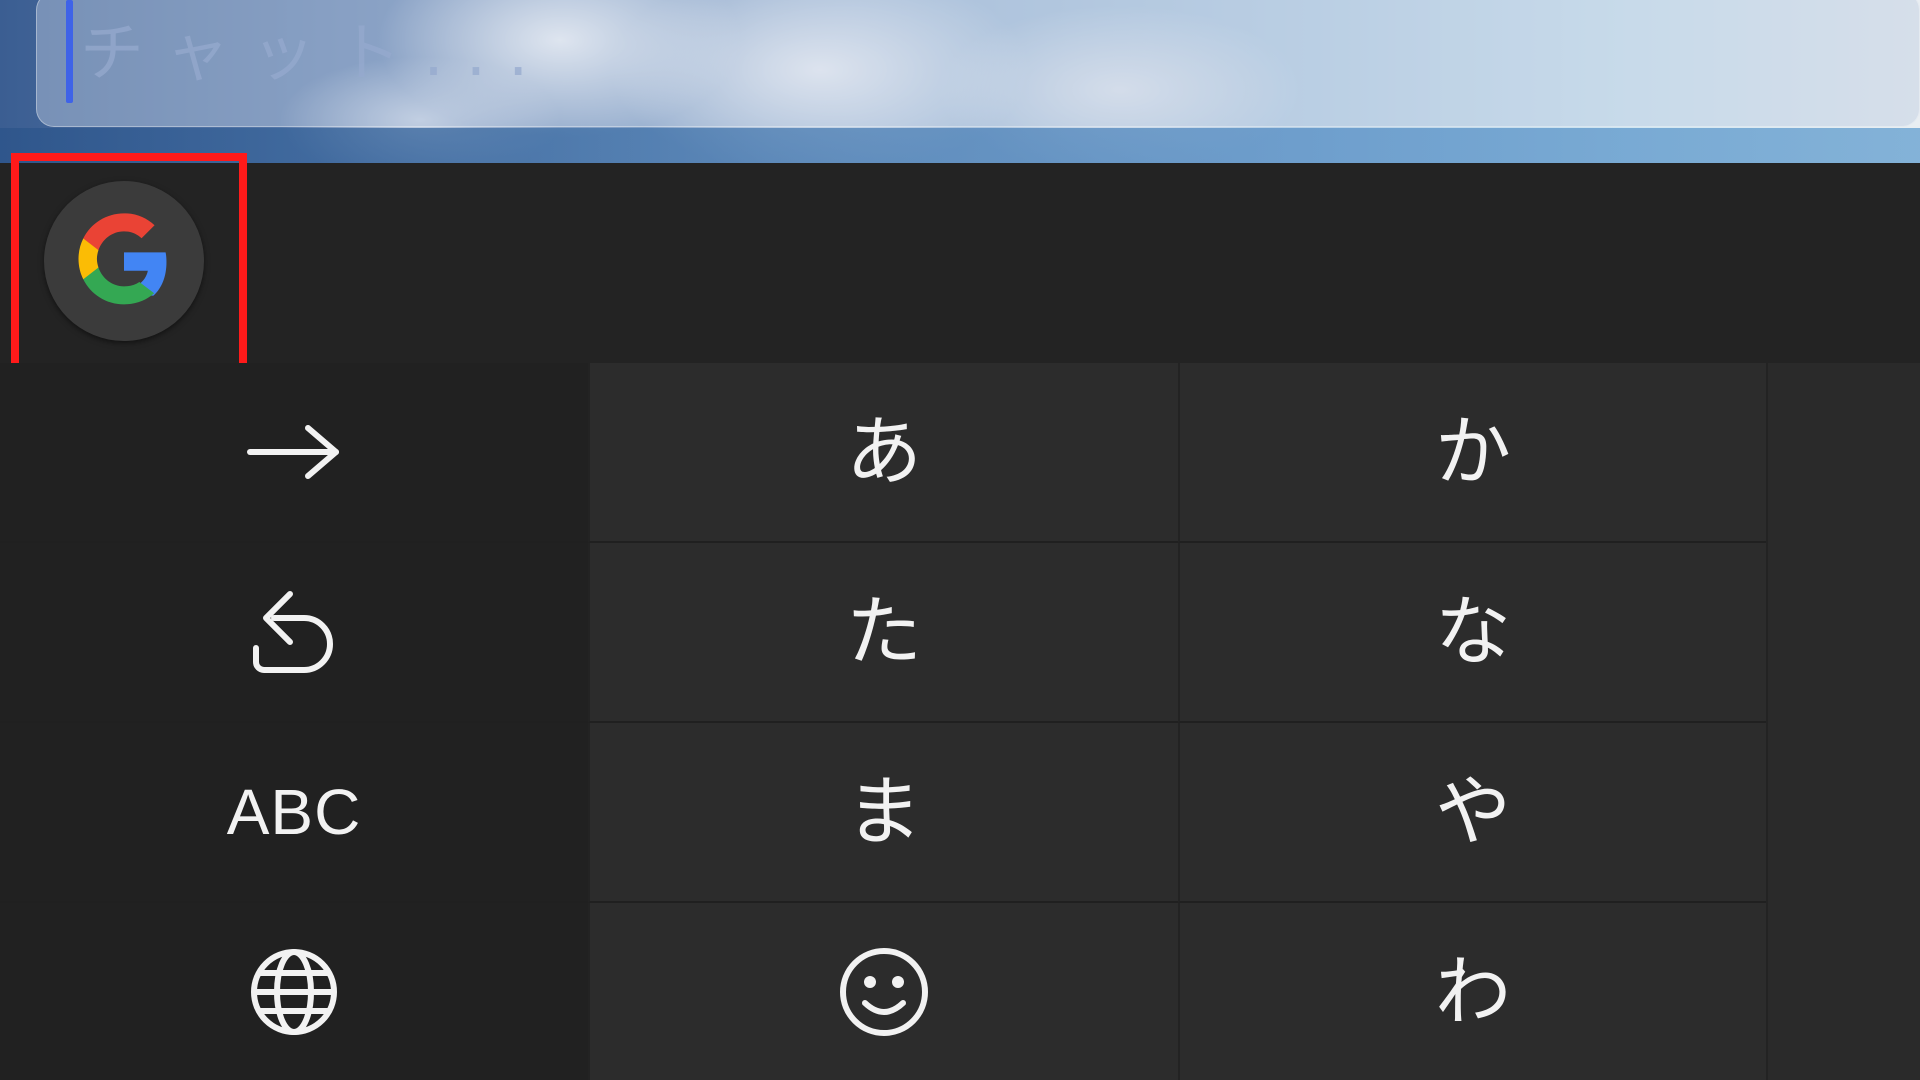 The width and height of the screenshot is (1920, 1080). What do you see at coordinates (1843, 721) in the screenshot?
I see `keyboard-right-column` at bounding box center [1843, 721].